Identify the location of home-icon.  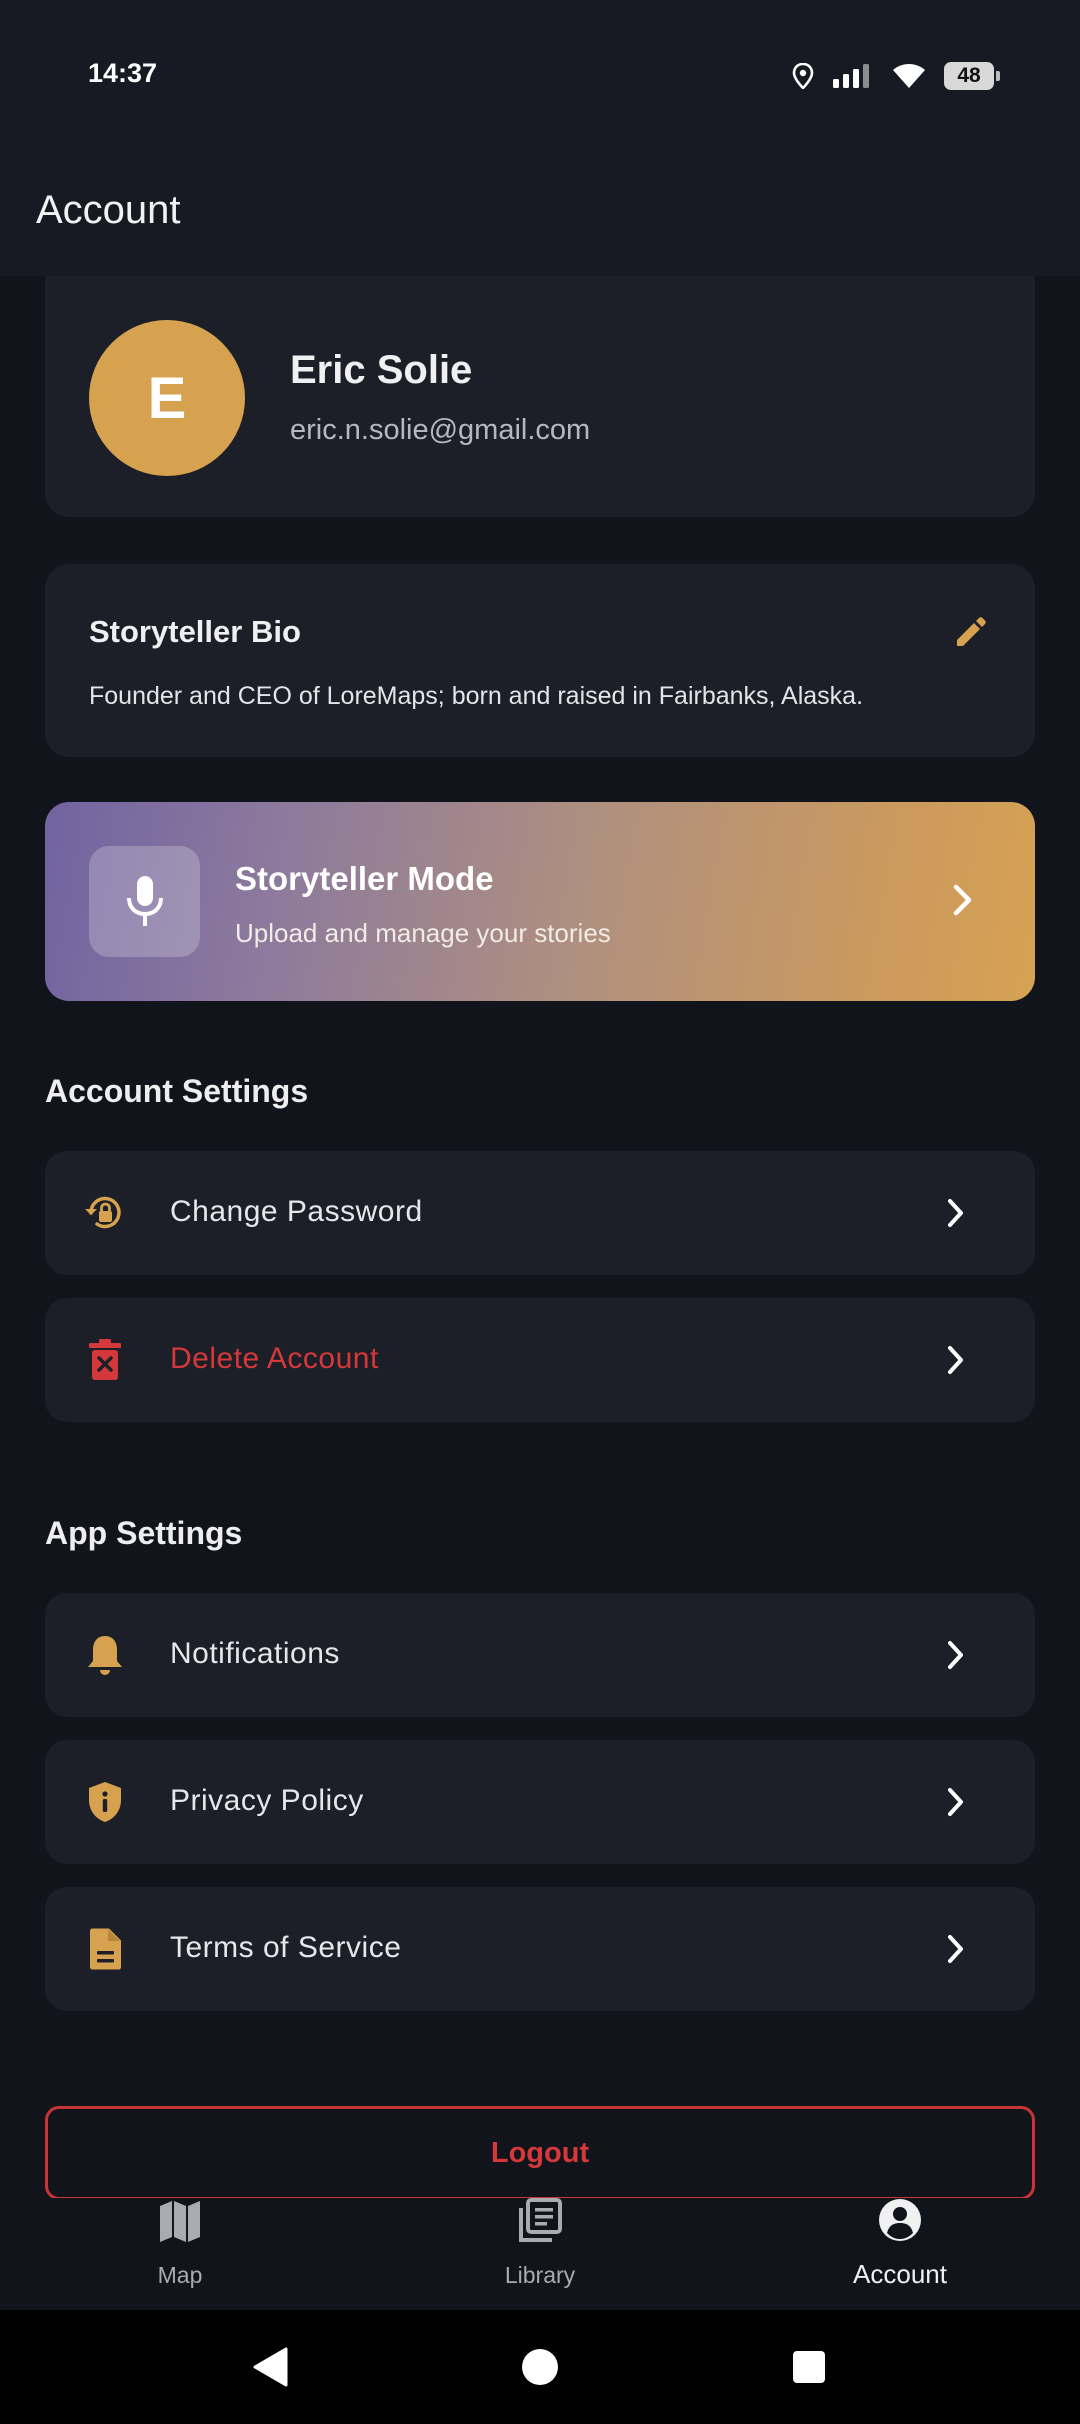
(540, 2367).